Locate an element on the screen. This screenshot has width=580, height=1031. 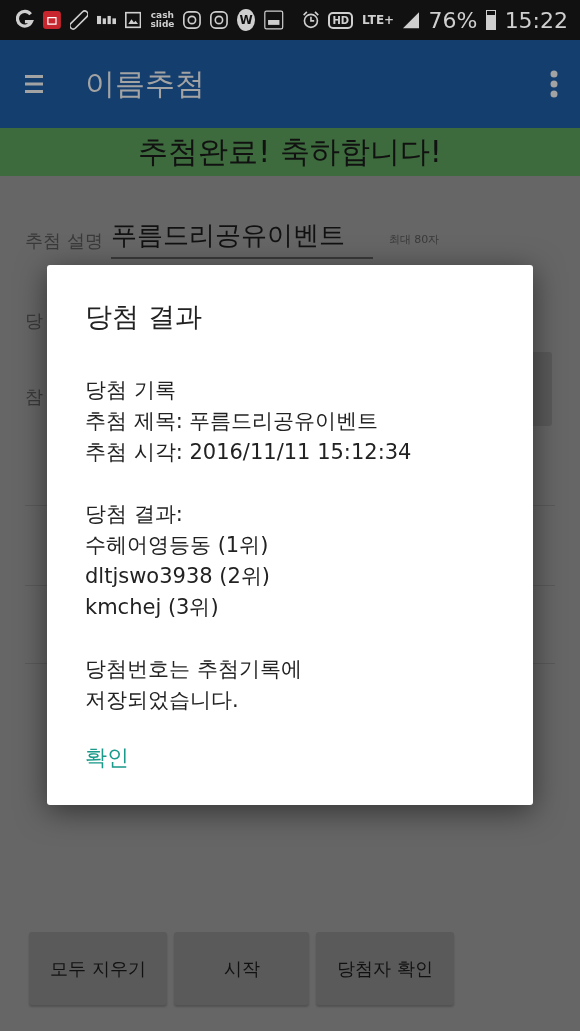
app-title: 이름추첨 is located at coordinates (145, 83).